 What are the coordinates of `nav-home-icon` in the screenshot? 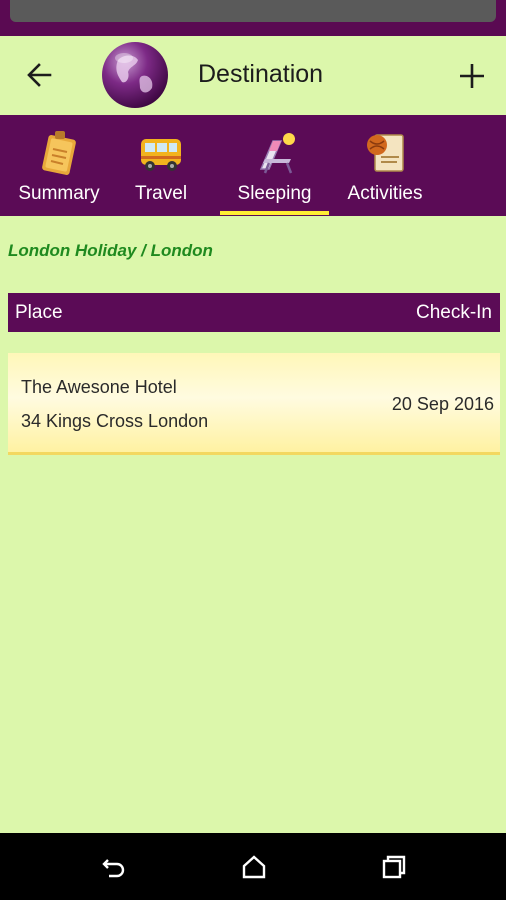 It's located at (254, 867).